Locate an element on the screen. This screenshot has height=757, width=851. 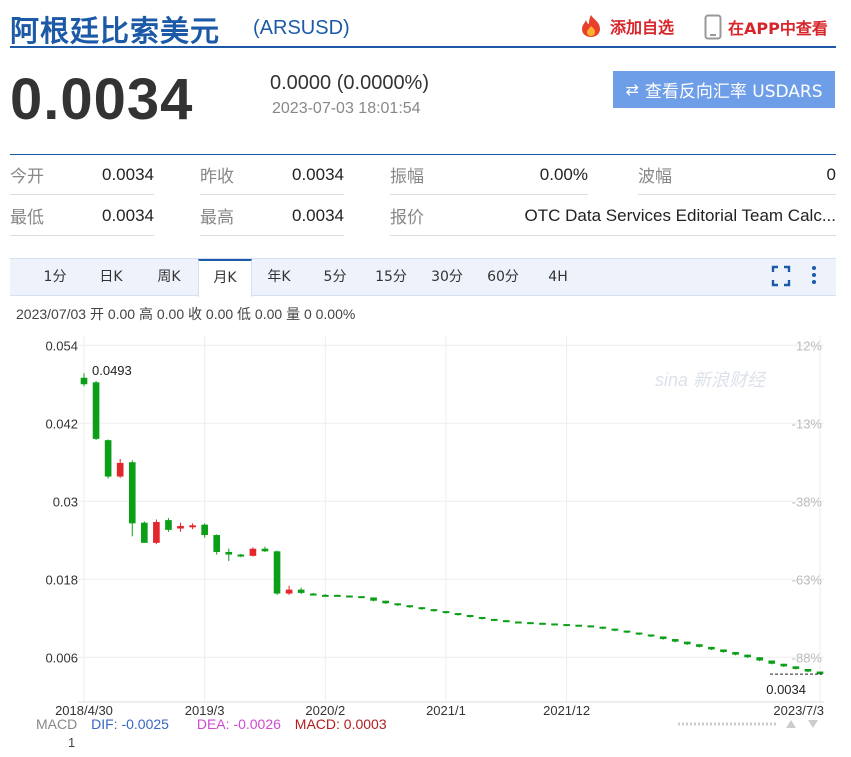
phone-icon is located at coordinates (713, 27).